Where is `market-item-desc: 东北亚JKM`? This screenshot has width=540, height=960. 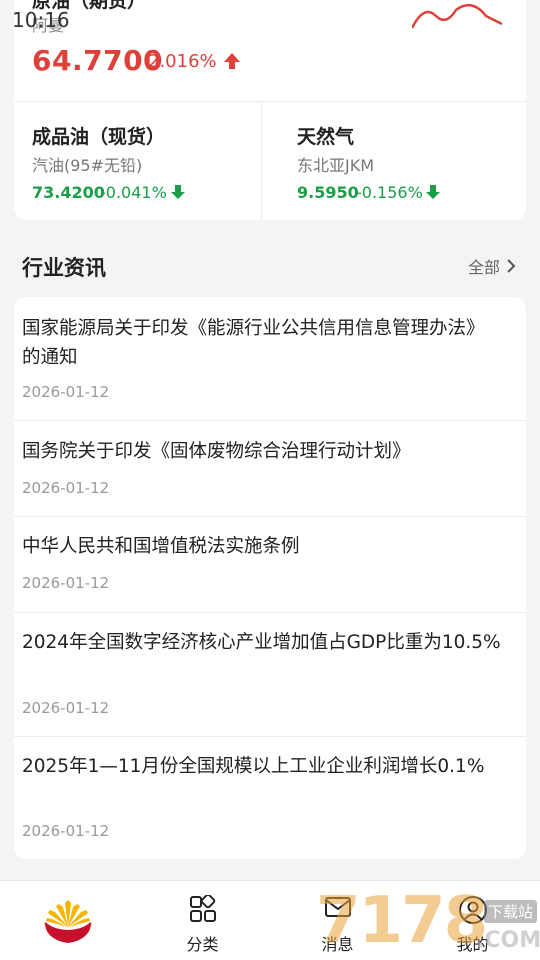 market-item-desc: 东北亚JKM is located at coordinates (336, 165).